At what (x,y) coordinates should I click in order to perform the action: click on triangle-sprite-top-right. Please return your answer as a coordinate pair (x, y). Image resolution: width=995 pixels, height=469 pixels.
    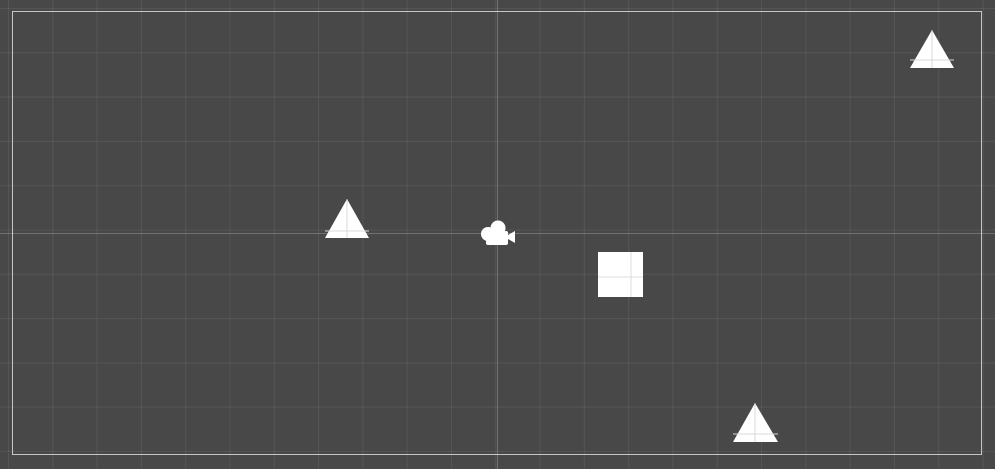
    Looking at the image, I should click on (932, 50).